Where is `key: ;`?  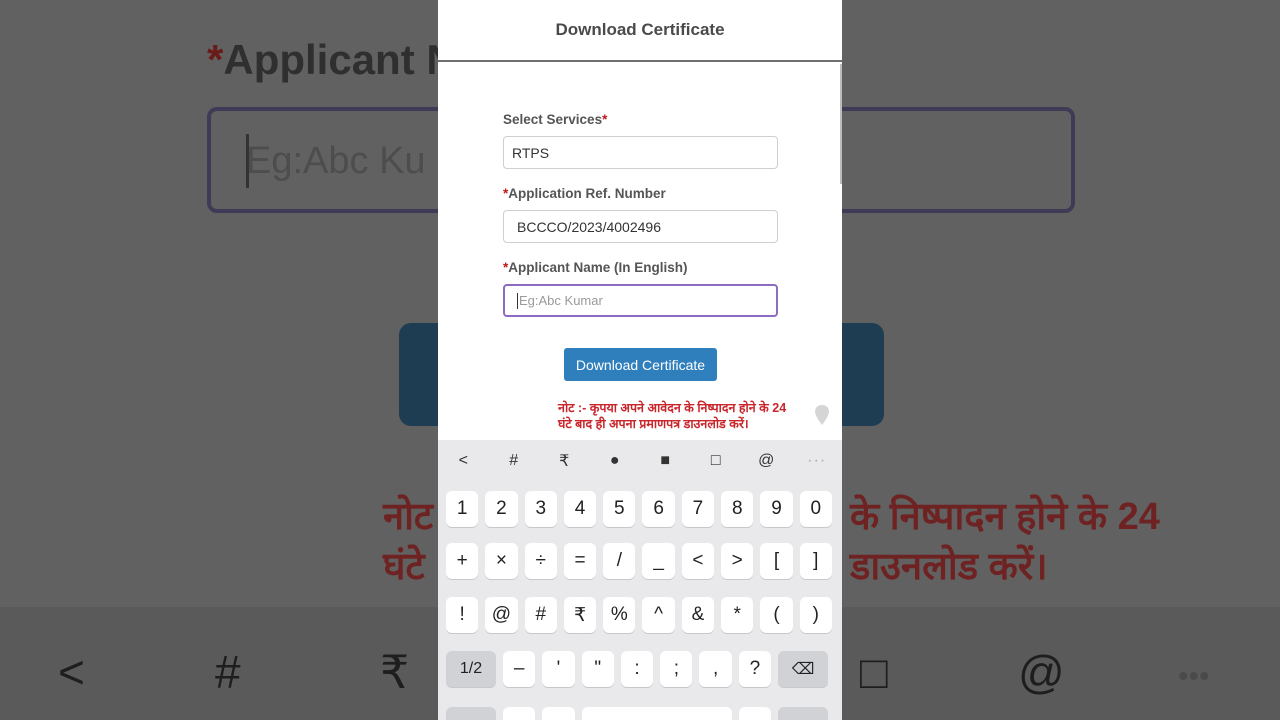 key: ; is located at coordinates (676, 669).